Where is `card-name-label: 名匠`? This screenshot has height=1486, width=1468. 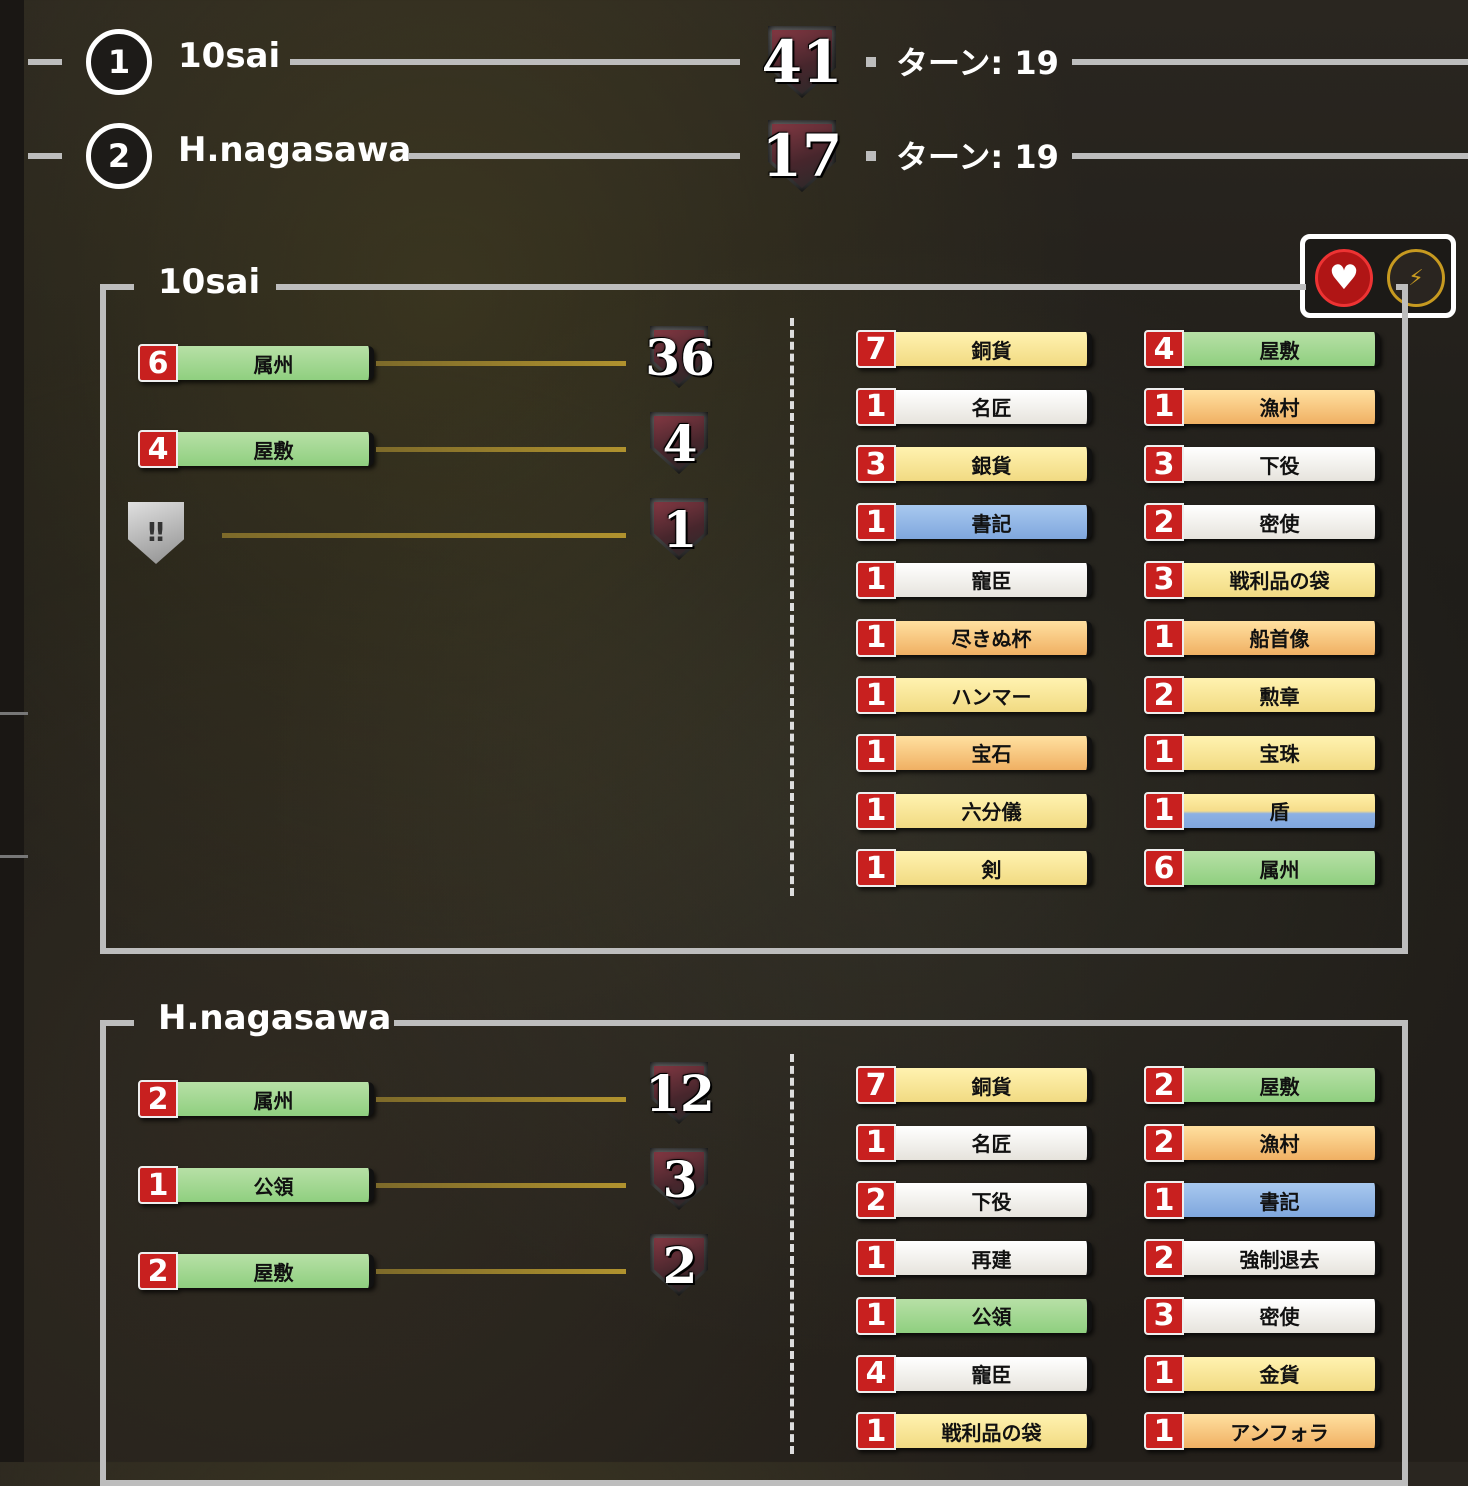 card-name-label: 名匠 is located at coordinates (994, 406).